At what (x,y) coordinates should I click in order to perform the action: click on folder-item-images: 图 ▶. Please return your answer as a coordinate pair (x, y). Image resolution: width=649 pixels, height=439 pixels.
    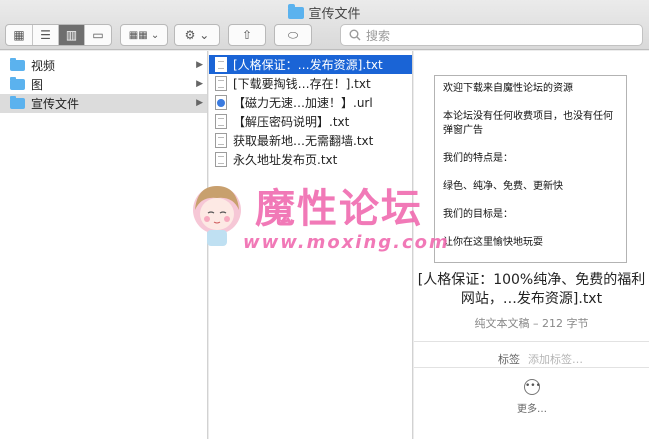
    Looking at the image, I should click on (103, 84).